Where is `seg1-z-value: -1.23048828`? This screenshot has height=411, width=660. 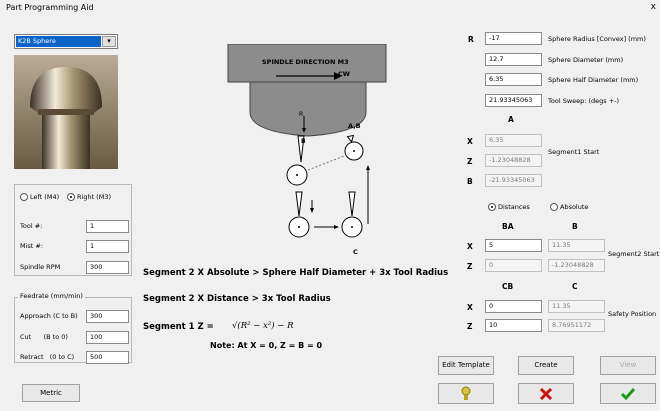 seg1-z-value: -1.23048828 is located at coordinates (513, 160).